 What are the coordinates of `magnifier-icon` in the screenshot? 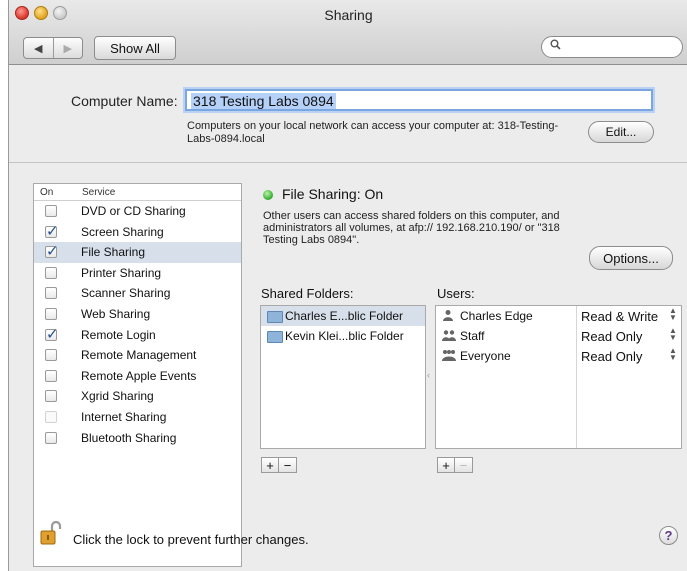 It's located at (555, 46).